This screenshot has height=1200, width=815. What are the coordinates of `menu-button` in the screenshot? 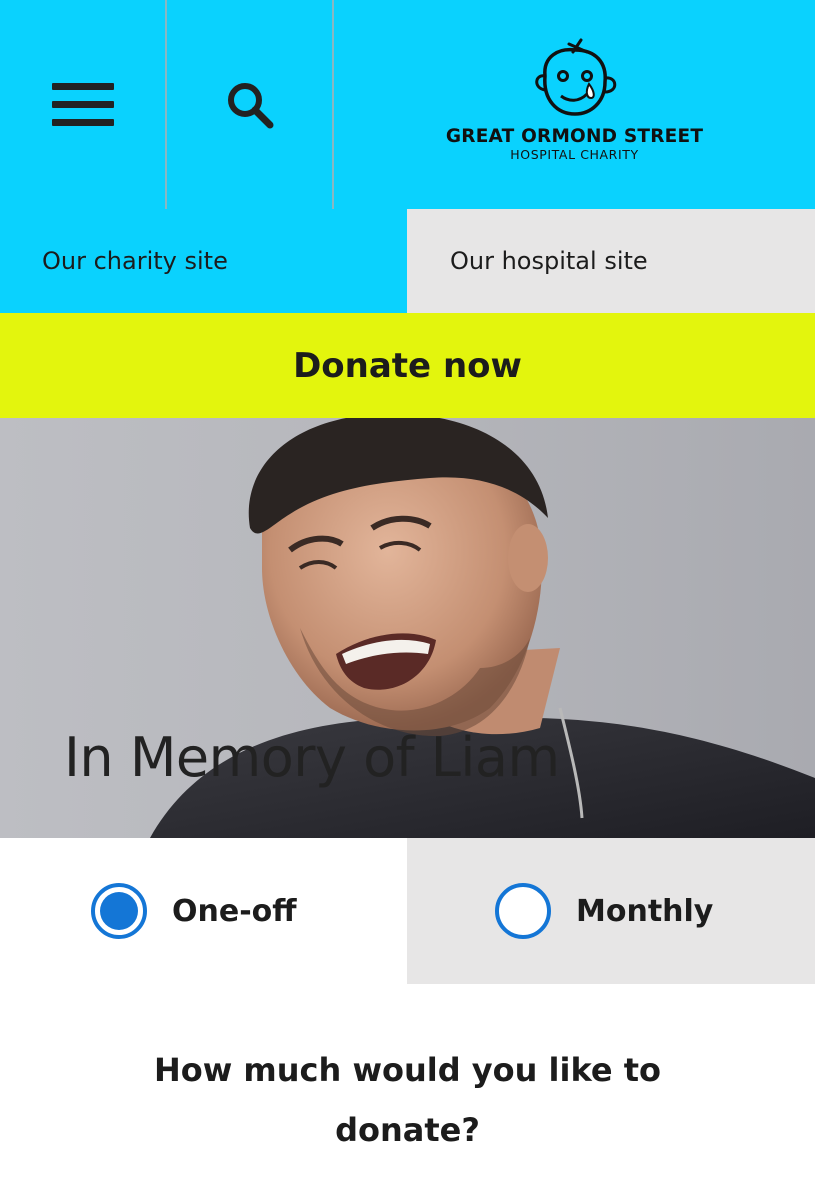 It's located at (83, 104).